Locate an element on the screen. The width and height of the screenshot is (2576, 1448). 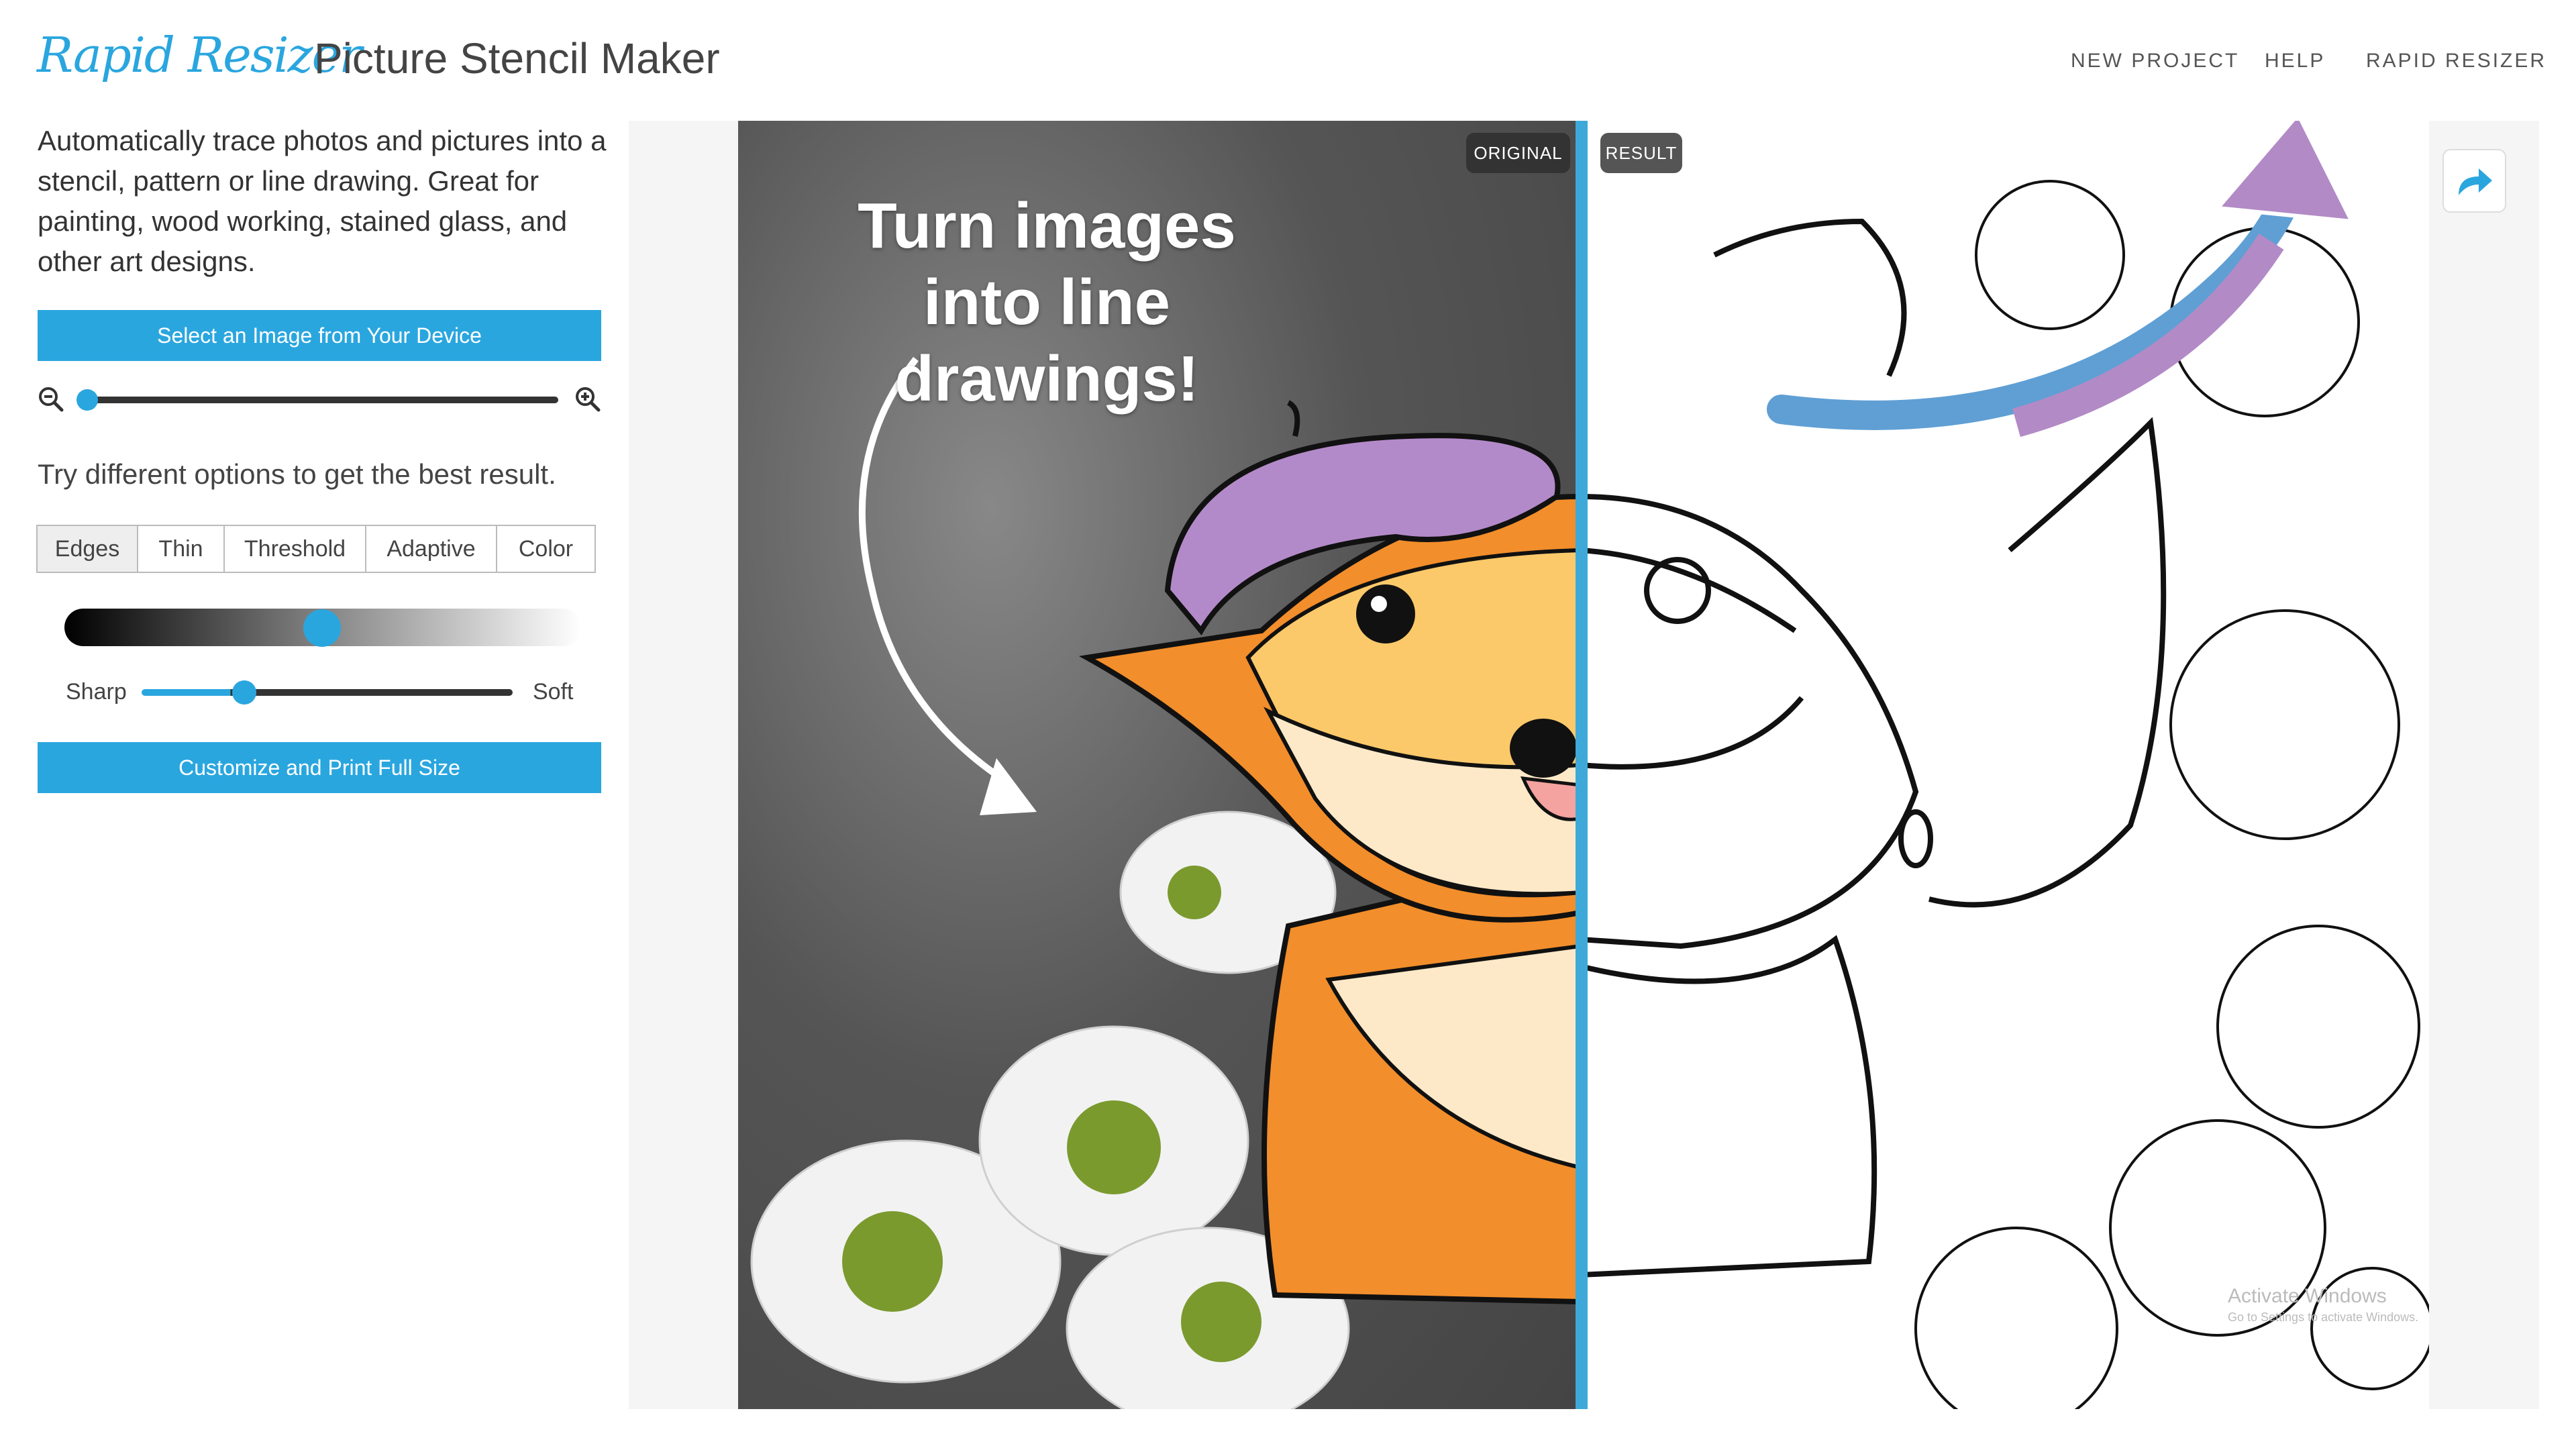
sharpness-row: Sharp Soft is located at coordinates (319, 691).